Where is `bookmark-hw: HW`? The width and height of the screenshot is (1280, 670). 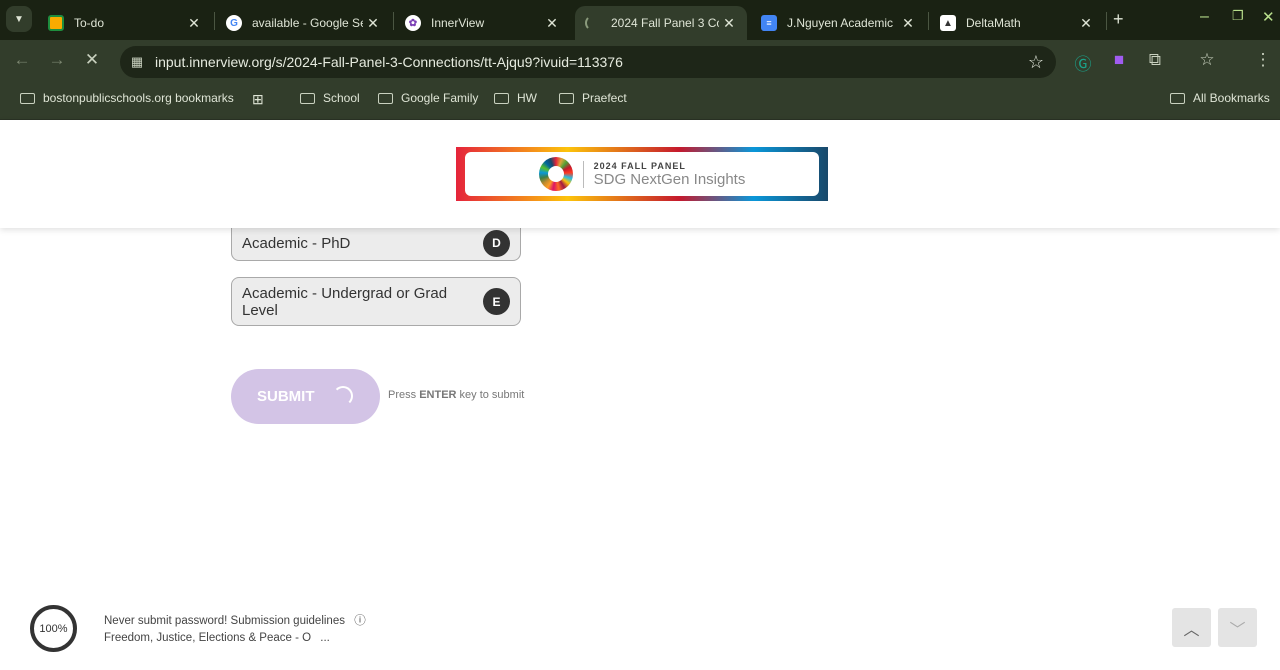
bookmark-hw: HW is located at coordinates (515, 98).